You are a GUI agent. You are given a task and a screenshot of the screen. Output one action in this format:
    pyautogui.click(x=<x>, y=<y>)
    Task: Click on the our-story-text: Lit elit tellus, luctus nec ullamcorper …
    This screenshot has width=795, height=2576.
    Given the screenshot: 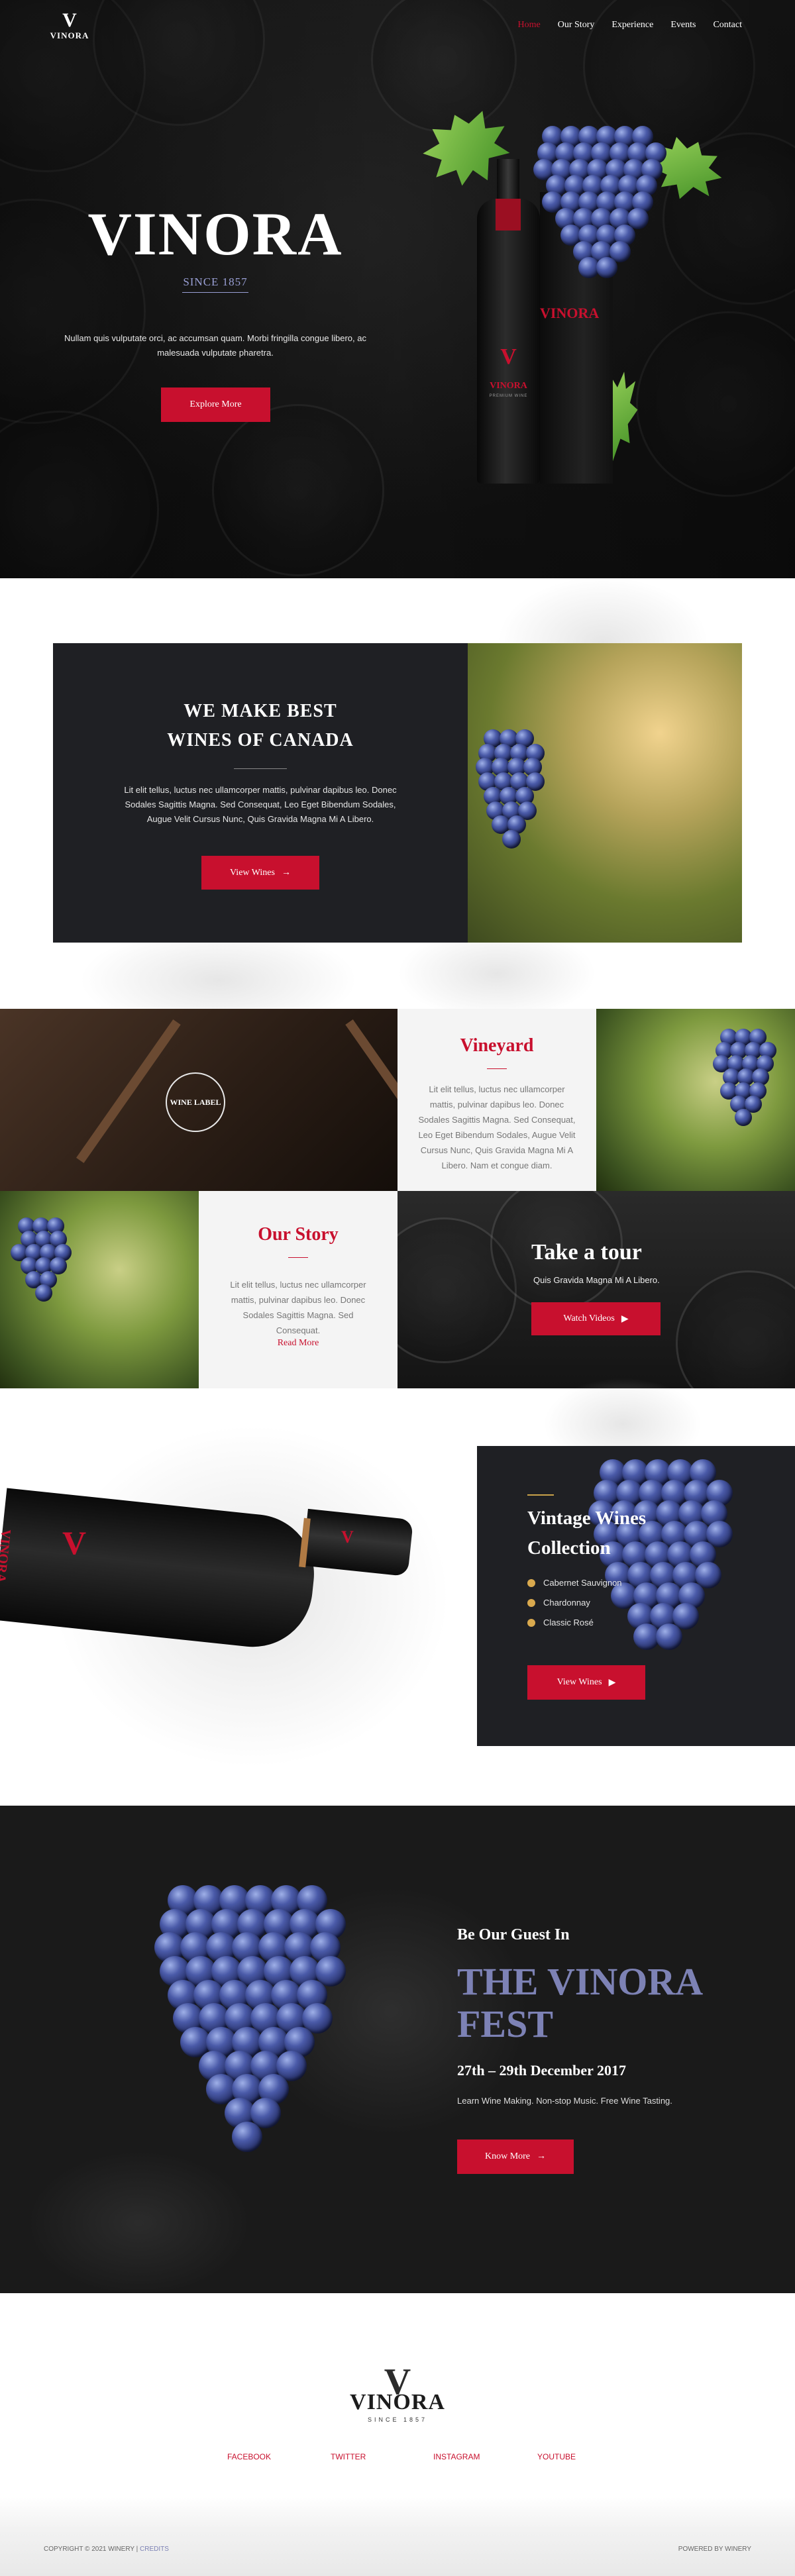 What is the action you would take?
    pyautogui.click(x=298, y=1307)
    